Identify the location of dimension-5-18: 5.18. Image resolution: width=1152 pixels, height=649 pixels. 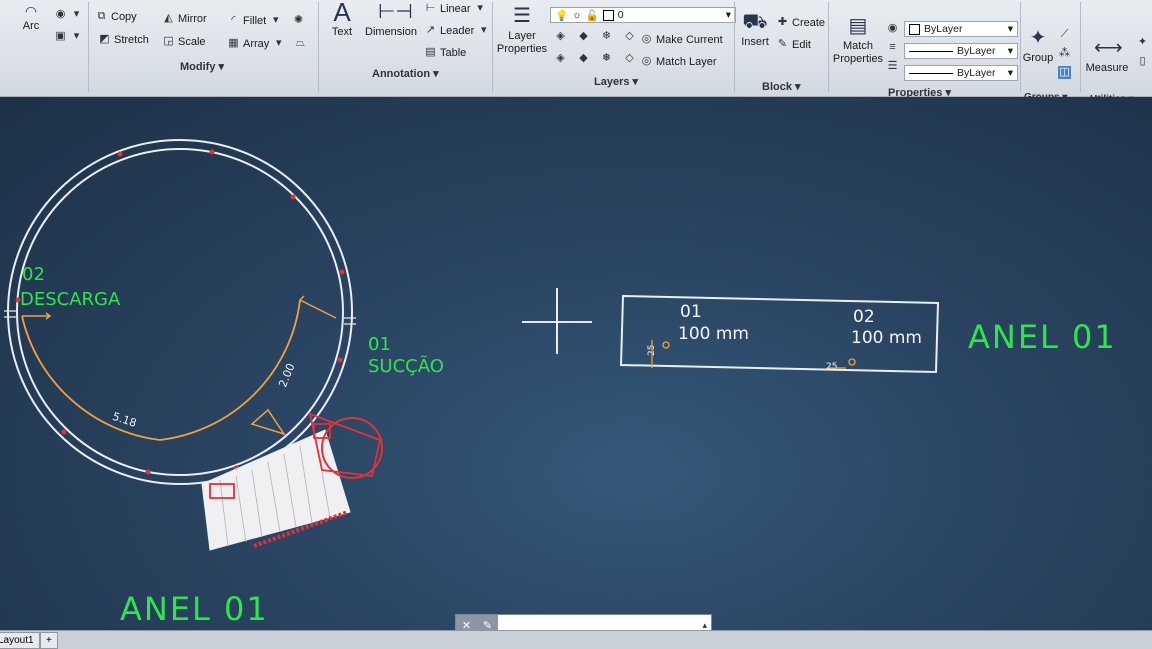
(124, 420).